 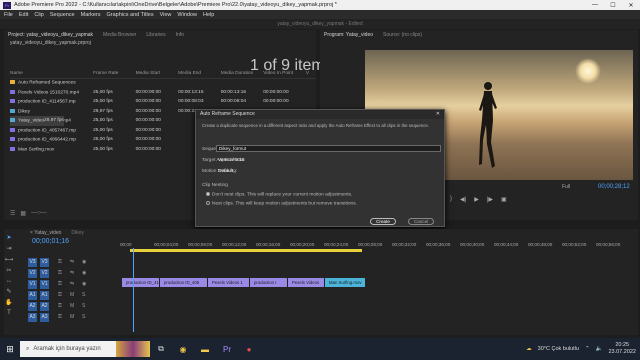 What do you see at coordinates (32, 284) in the screenshot?
I see `track-target: V1` at bounding box center [32, 284].